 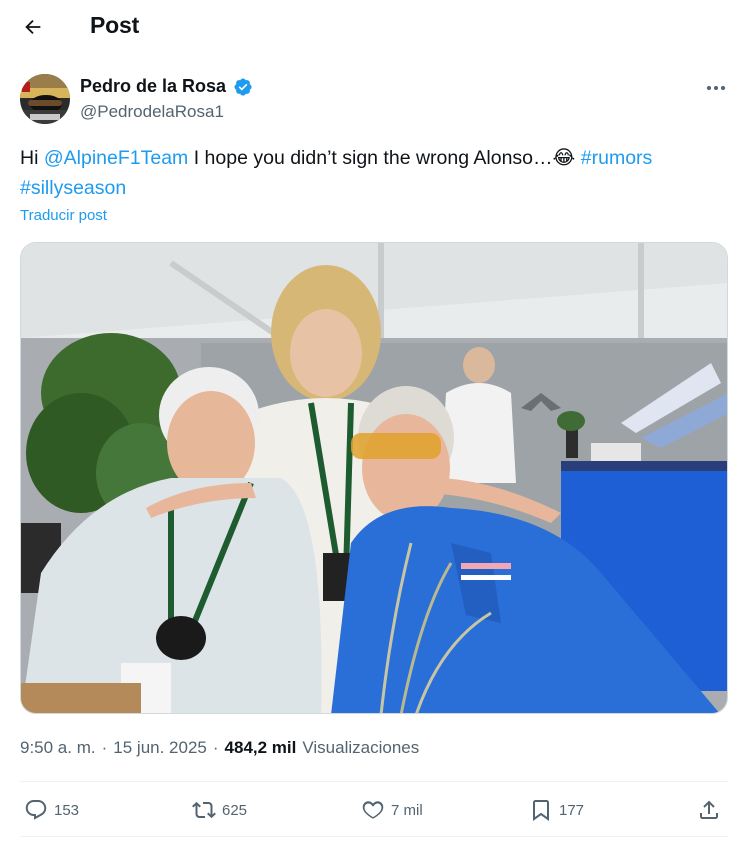 What do you see at coordinates (617, 158) in the screenshot?
I see `hashtag-link: #rumors` at bounding box center [617, 158].